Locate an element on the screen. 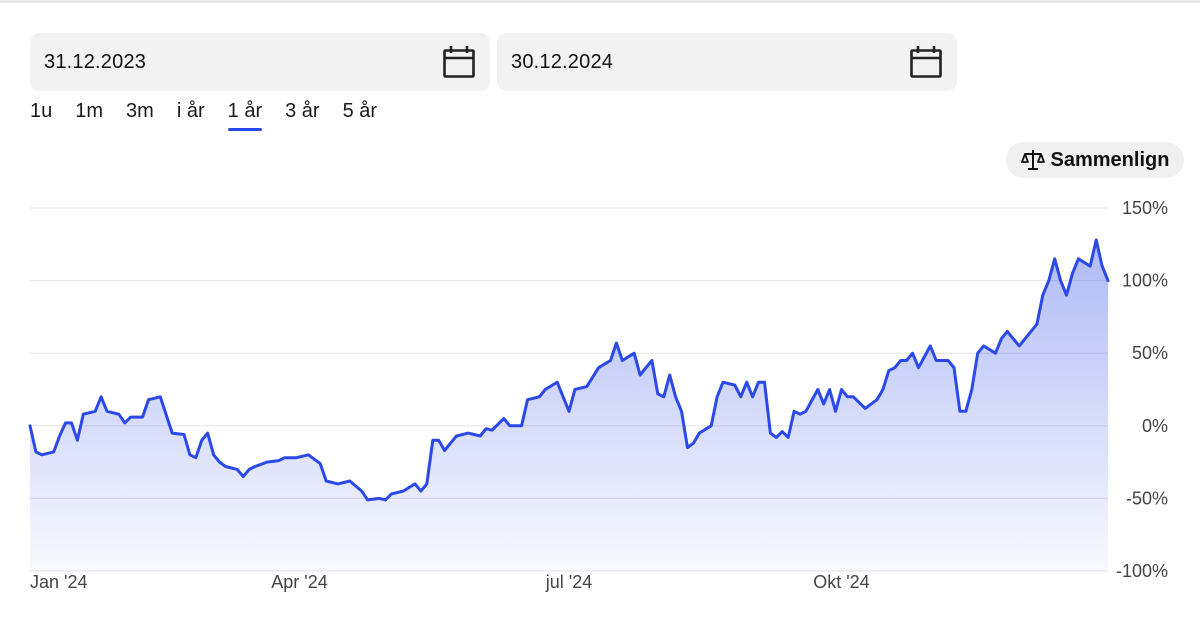  compare-label: Sammenlign is located at coordinates (1110, 159).